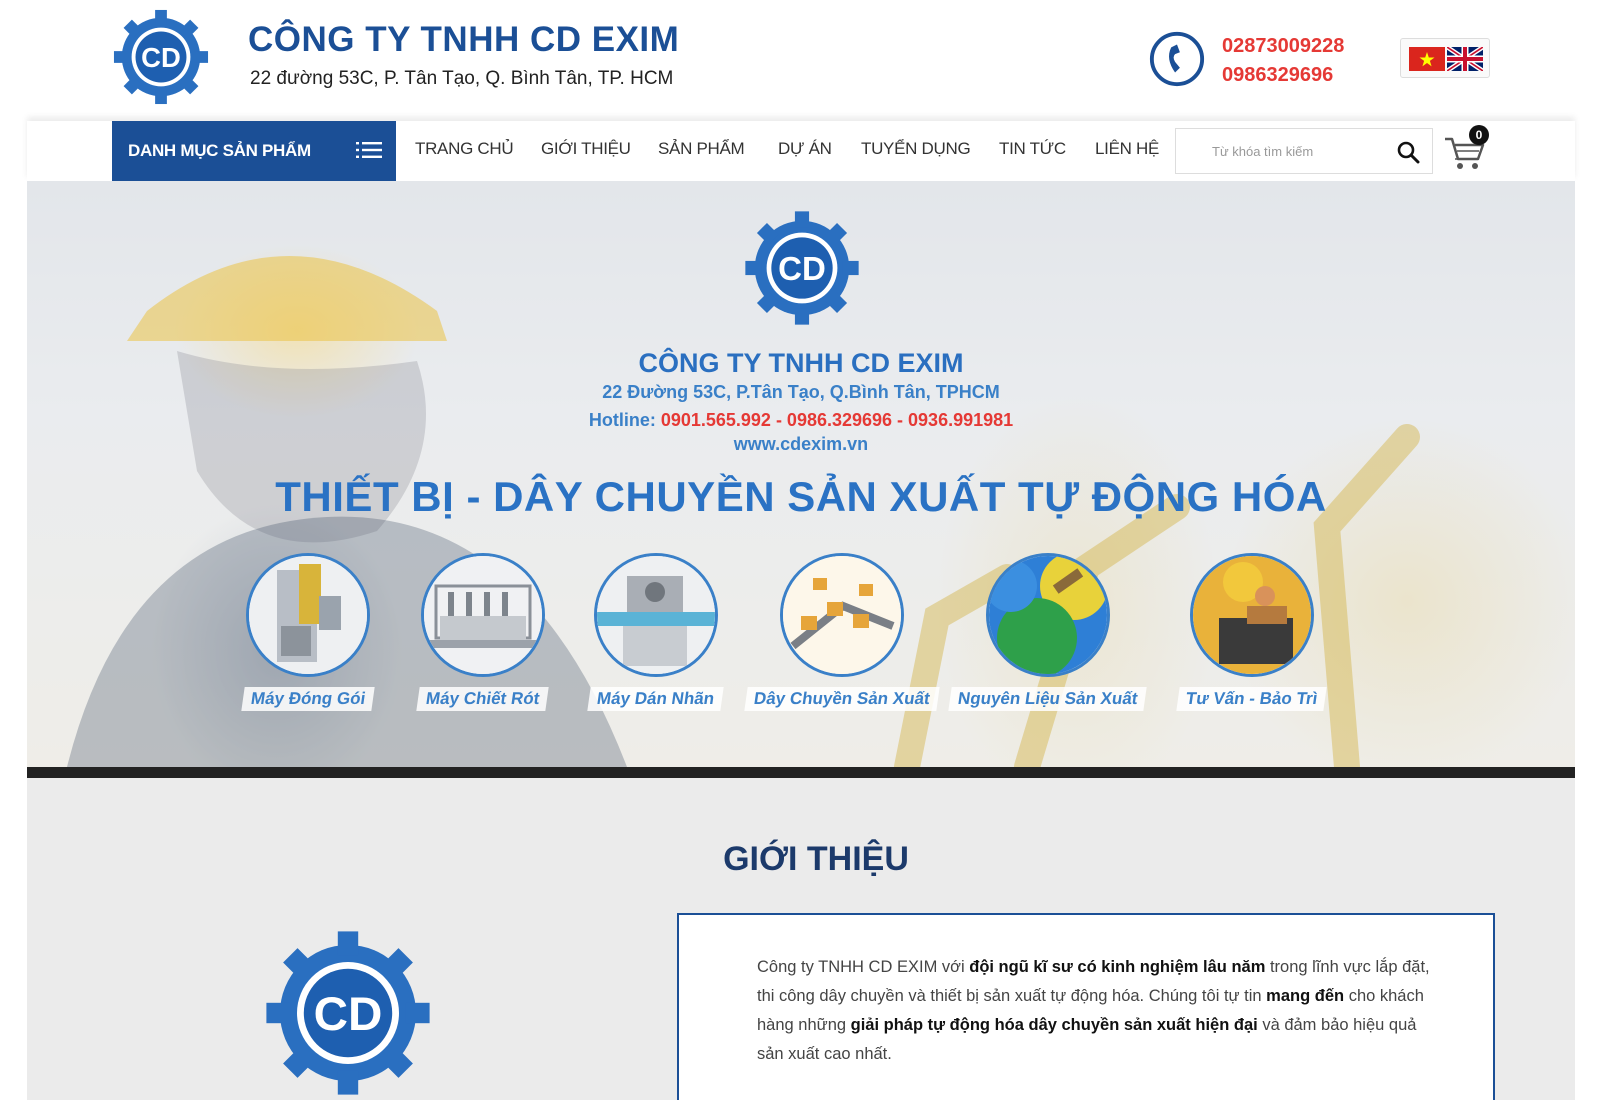 The height and width of the screenshot is (1100, 1602). What do you see at coordinates (1283, 46) in the screenshot?
I see `phone-number: 02873009228` at bounding box center [1283, 46].